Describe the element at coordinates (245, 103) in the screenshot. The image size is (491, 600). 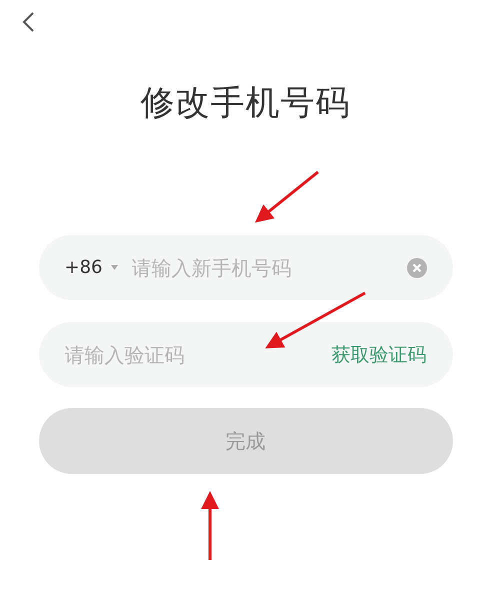
I see `page-title: 修改手机号码` at that location.